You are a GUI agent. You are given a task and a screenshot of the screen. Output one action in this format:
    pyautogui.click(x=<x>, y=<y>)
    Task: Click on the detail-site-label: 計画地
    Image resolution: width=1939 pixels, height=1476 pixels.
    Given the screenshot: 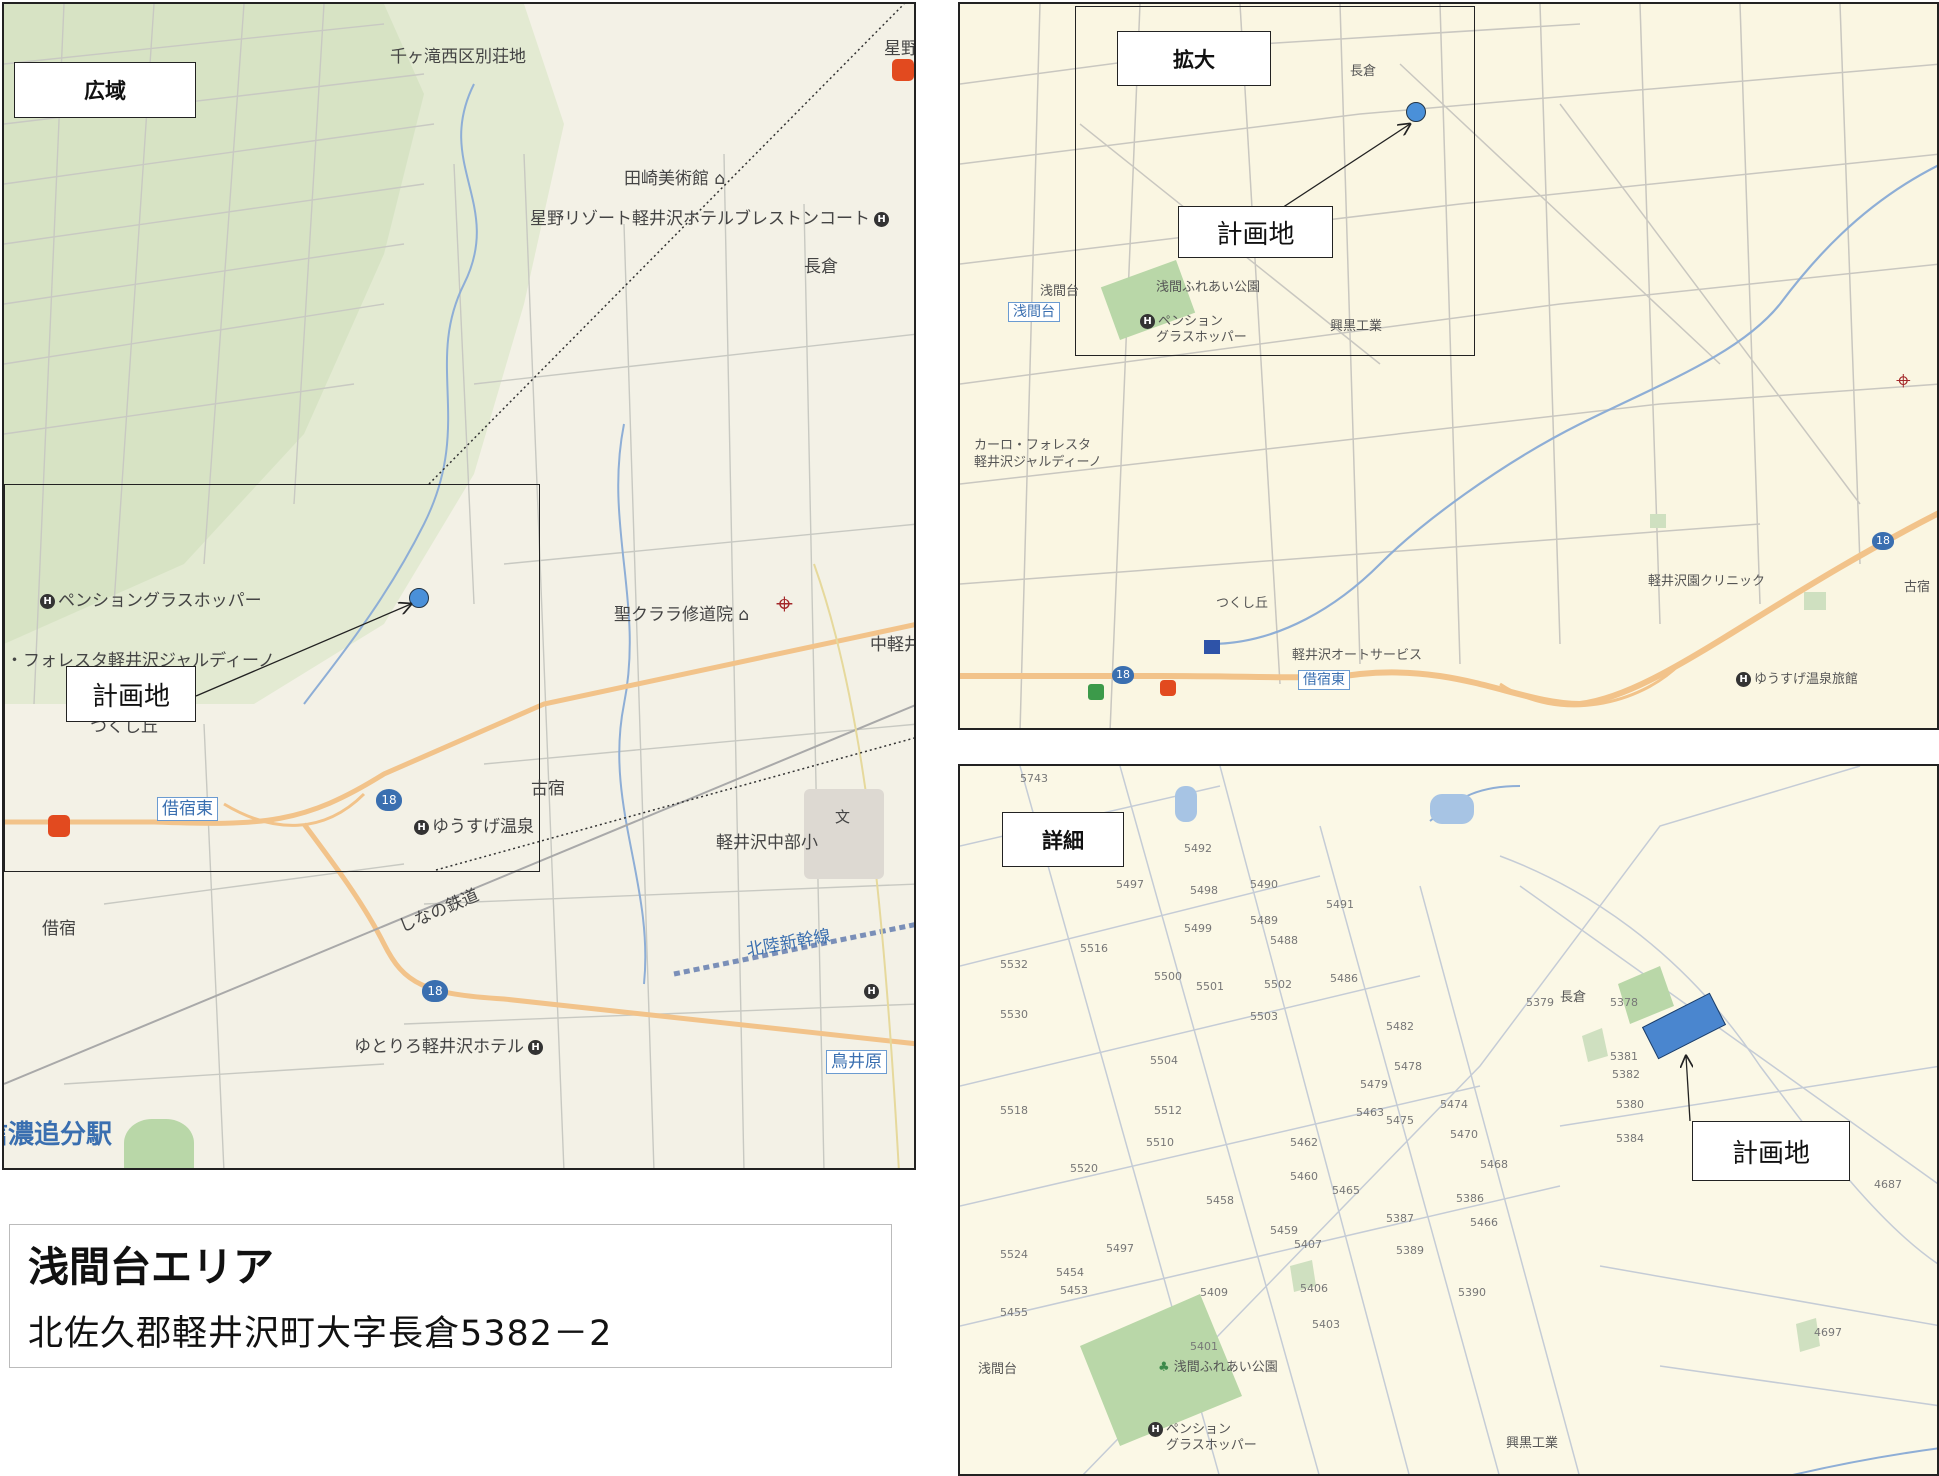 What is the action you would take?
    pyautogui.click(x=1771, y=1151)
    